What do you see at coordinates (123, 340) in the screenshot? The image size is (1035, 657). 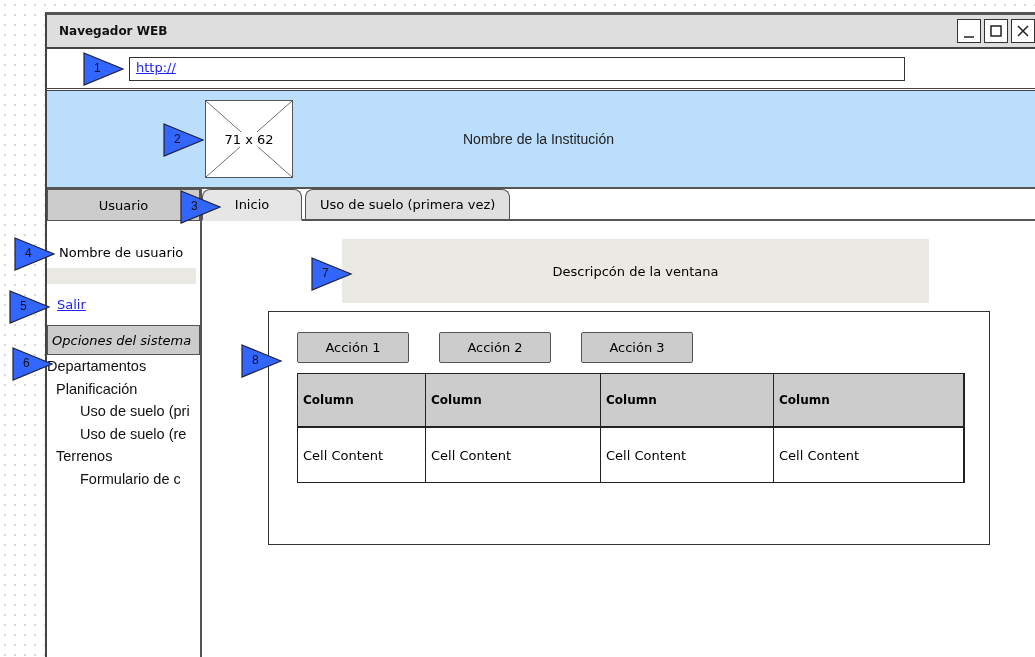 I see `section-heading: Opciones del sistema` at bounding box center [123, 340].